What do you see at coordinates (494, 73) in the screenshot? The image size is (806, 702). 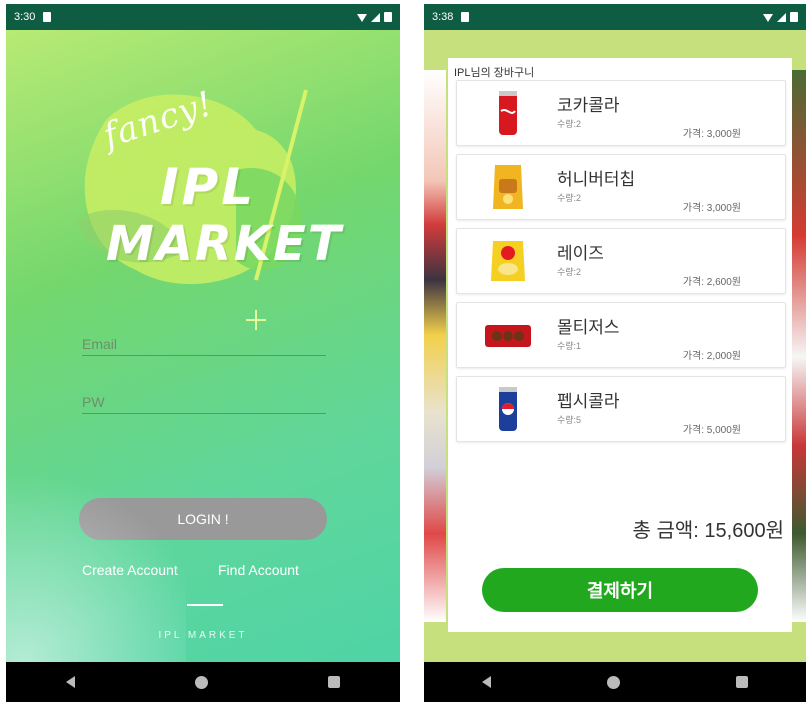 I see `cart-title: IPL님의 장바구니` at bounding box center [494, 73].